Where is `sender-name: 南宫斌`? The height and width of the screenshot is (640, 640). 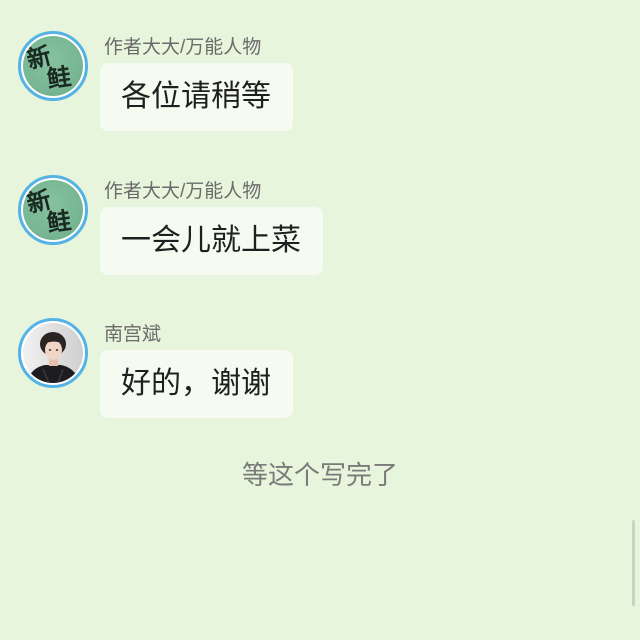
sender-name: 南宫斌 is located at coordinates (133, 334).